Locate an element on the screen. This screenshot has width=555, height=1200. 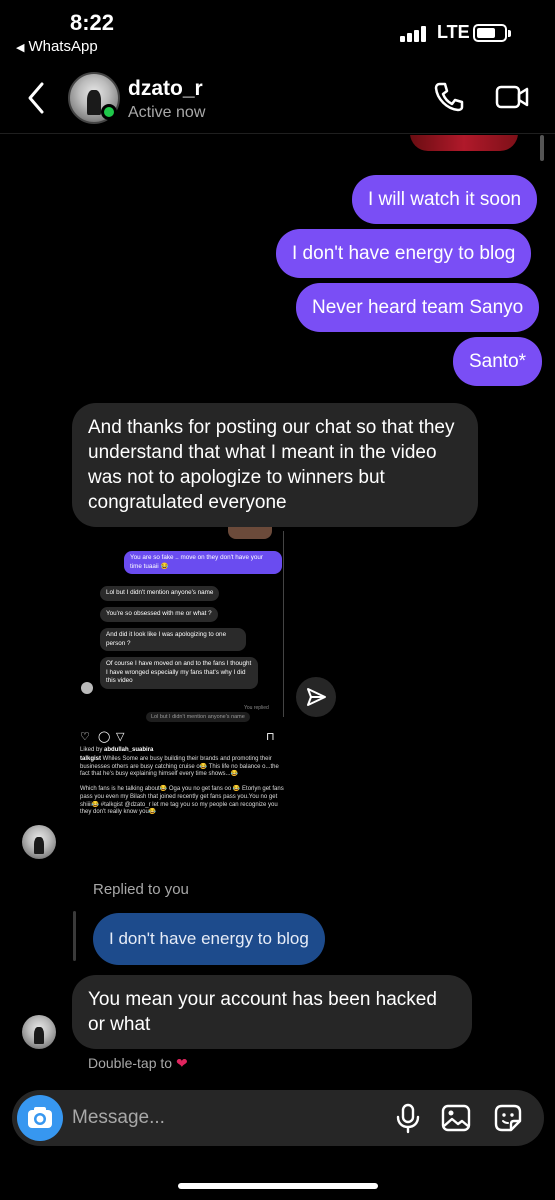
comment-icon: ◯ is located at coordinates (104, 737).